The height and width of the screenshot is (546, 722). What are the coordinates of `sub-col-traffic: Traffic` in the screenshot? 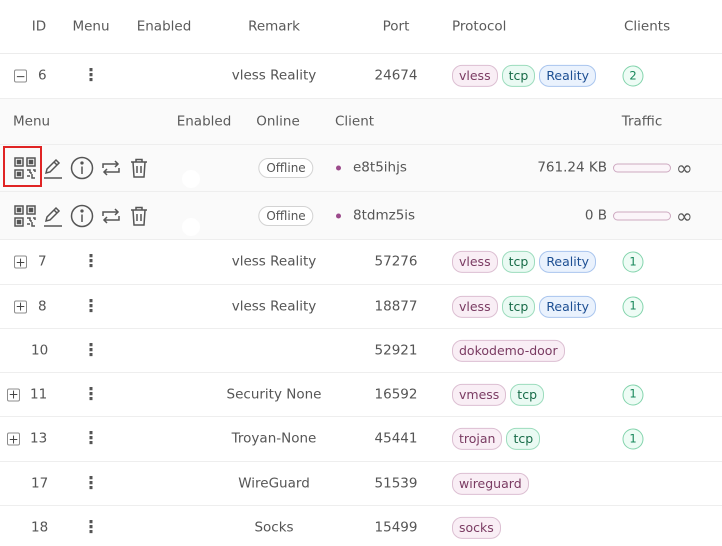 It's located at (642, 120).